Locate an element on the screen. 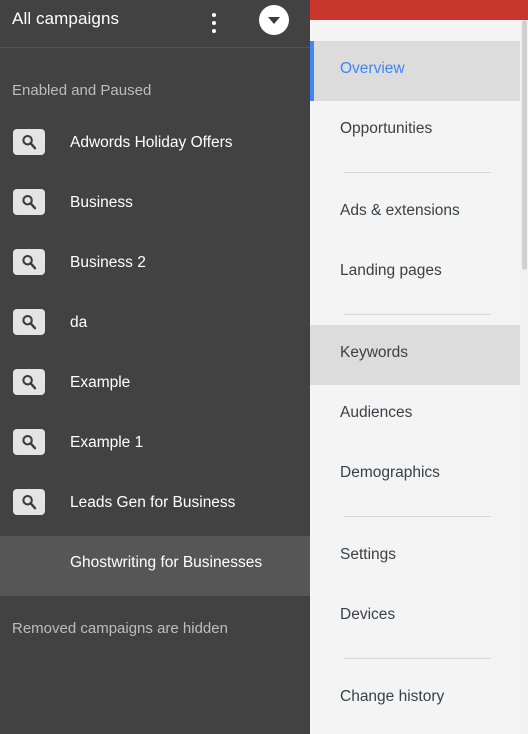 The image size is (528, 734). nav-item-label: Audiences is located at coordinates (376, 412).